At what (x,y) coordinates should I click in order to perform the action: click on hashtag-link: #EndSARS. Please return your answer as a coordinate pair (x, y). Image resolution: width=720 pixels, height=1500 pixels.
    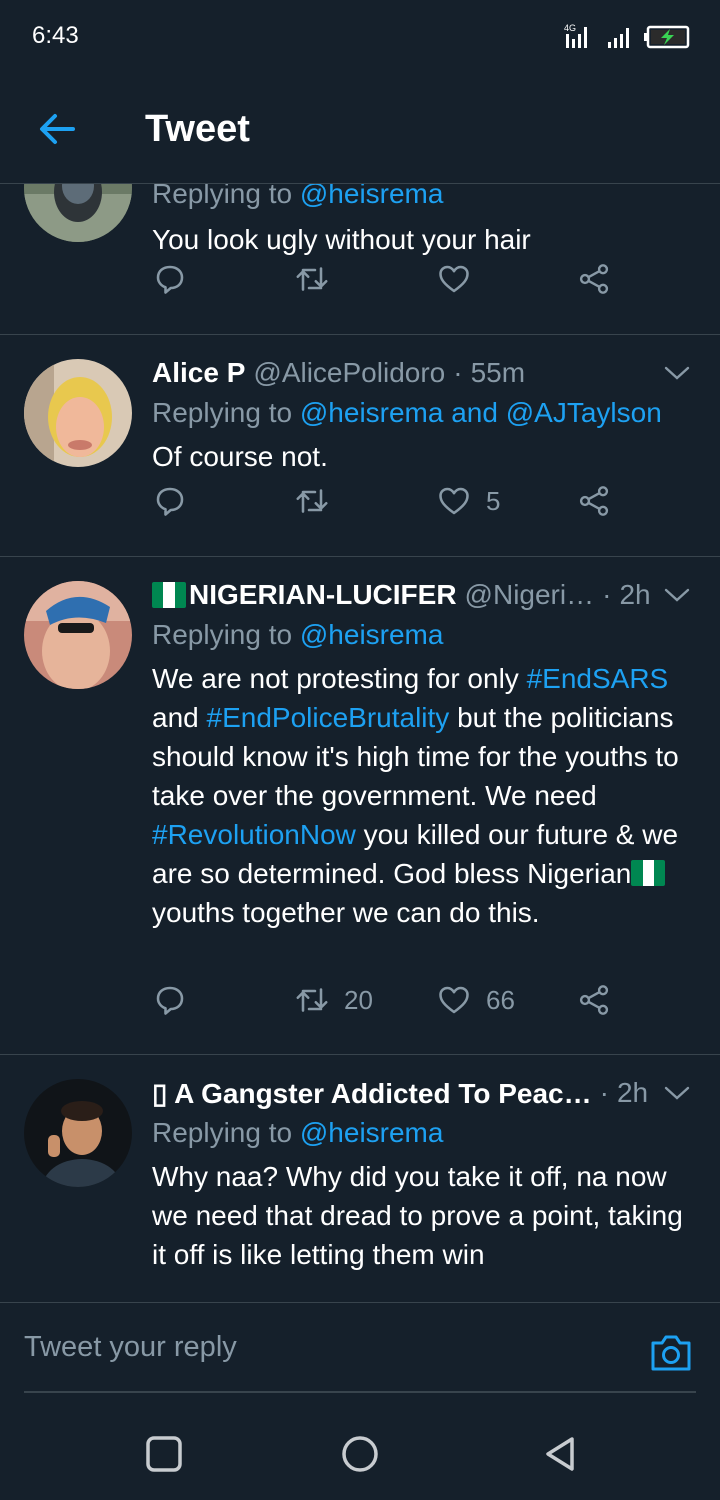
    Looking at the image, I should click on (598, 678).